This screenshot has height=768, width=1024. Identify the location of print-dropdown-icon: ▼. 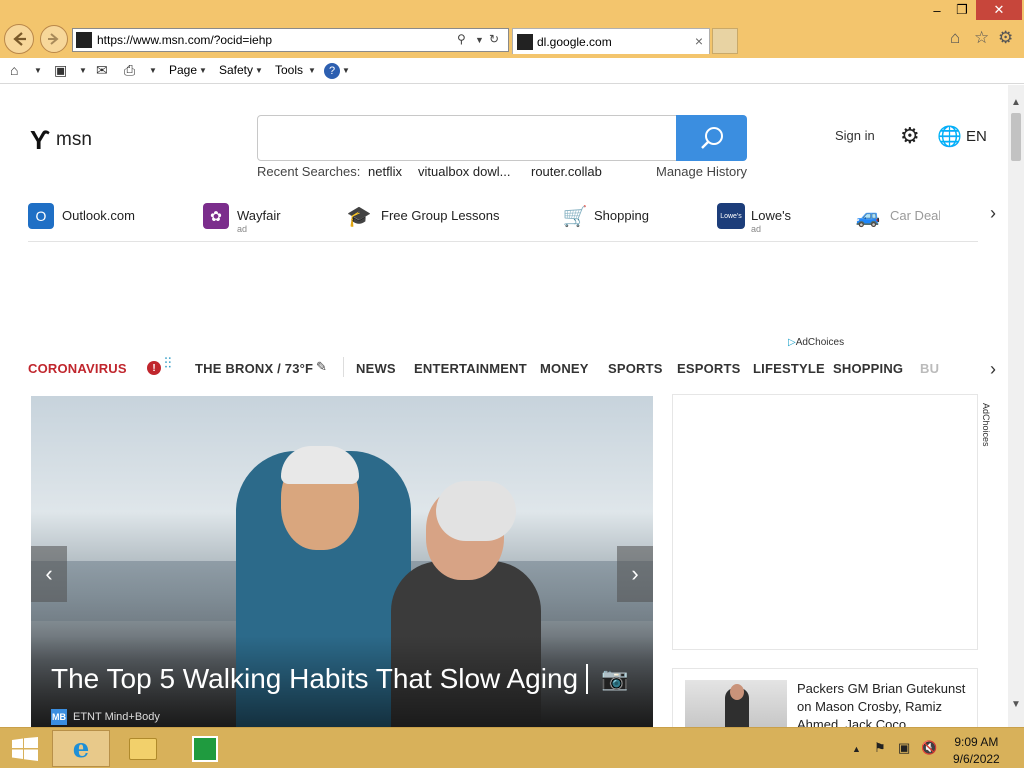
(153, 70).